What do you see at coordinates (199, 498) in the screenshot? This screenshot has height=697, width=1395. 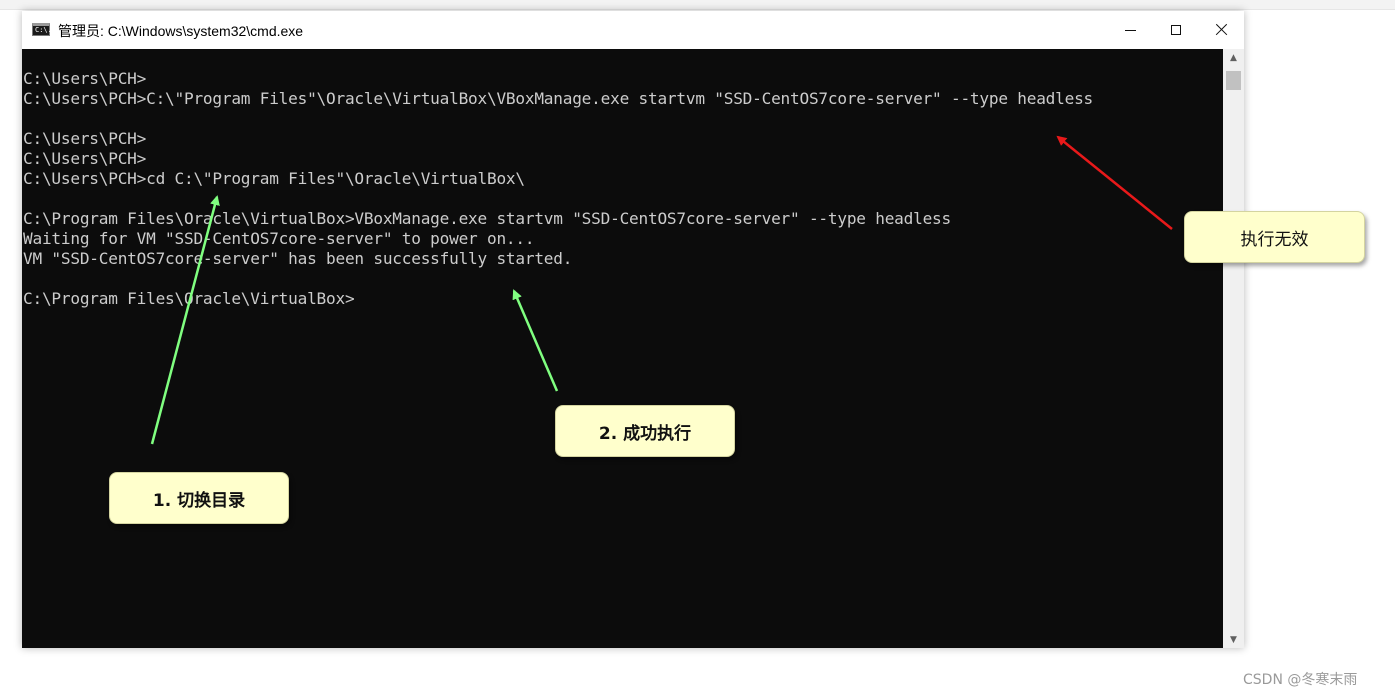 I see `callout-change-directory: 1. 切换目录` at bounding box center [199, 498].